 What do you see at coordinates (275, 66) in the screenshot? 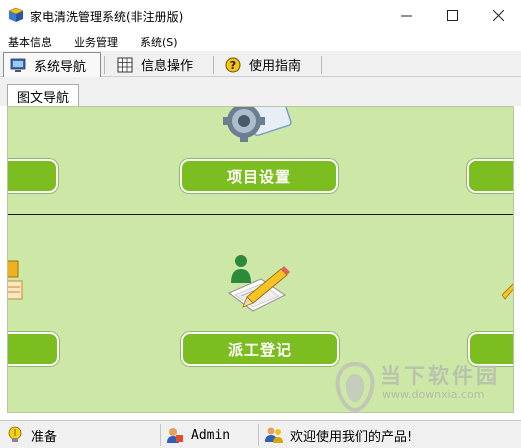
I see `tab-user-guide-label: 使用指南` at bounding box center [275, 66].